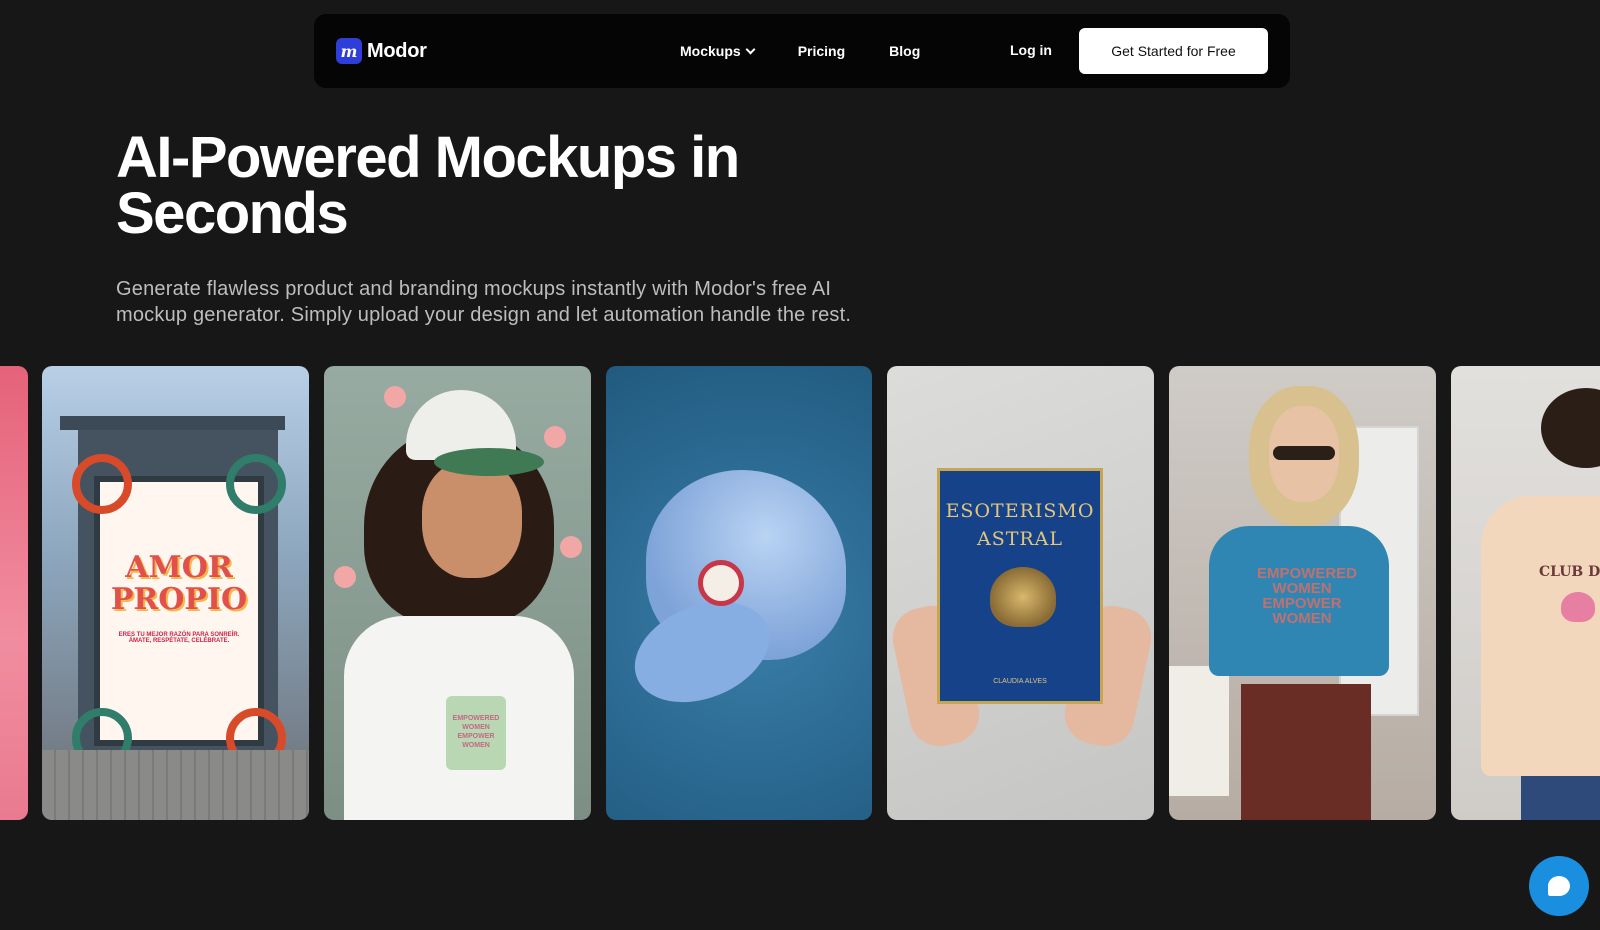 This screenshot has width=1600, height=930. What do you see at coordinates (489, 462) in the screenshot?
I see `cap-brim` at bounding box center [489, 462].